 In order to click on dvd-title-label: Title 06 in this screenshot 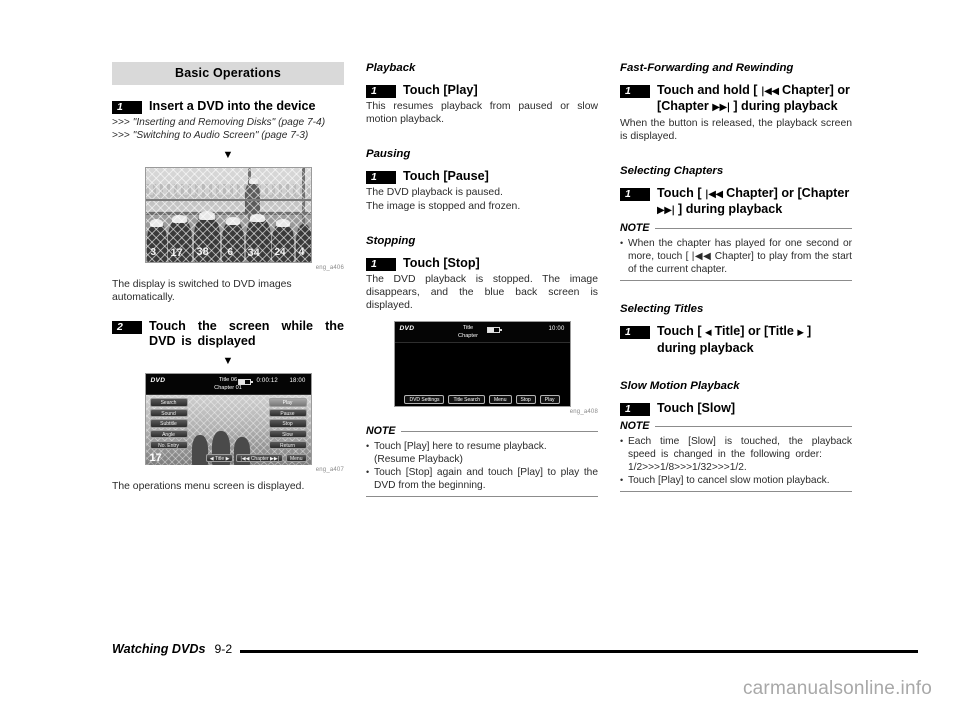, I will do `click(228, 380)`.